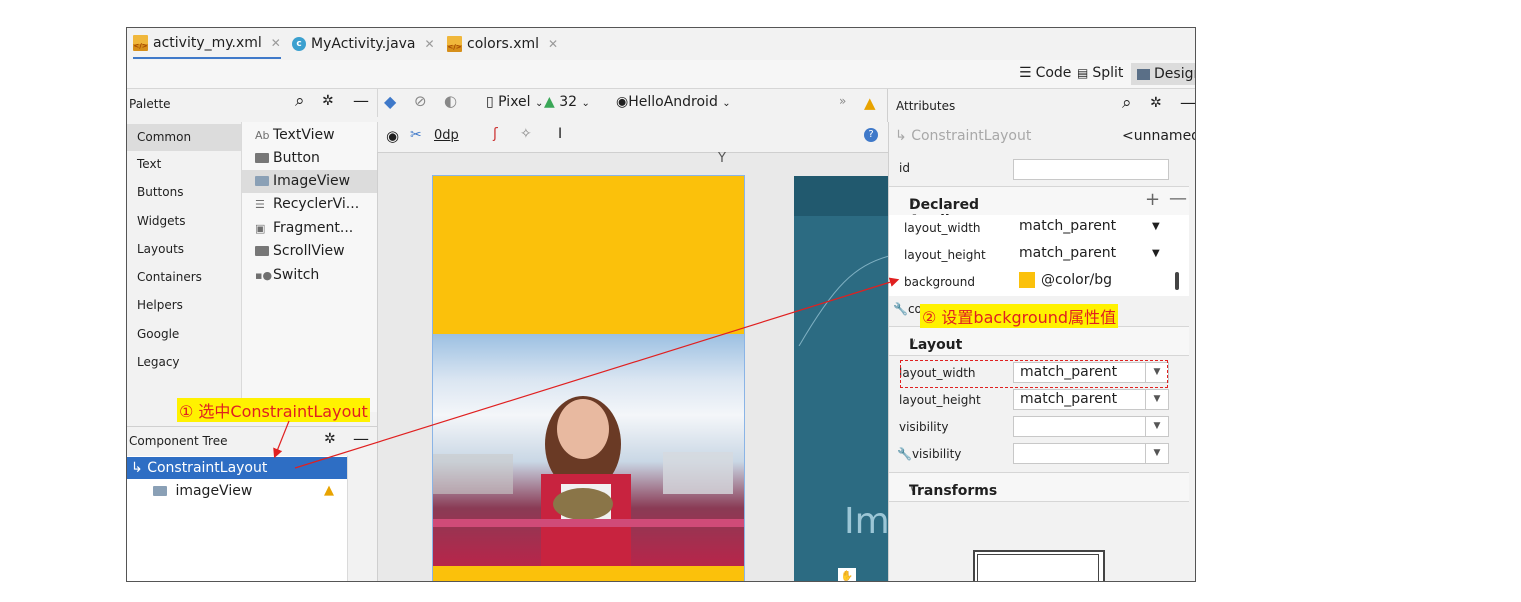 This screenshot has width=1521, height=602. What do you see at coordinates (1163, 74) in the screenshot?
I see `design-mode-button: Design` at bounding box center [1163, 74].